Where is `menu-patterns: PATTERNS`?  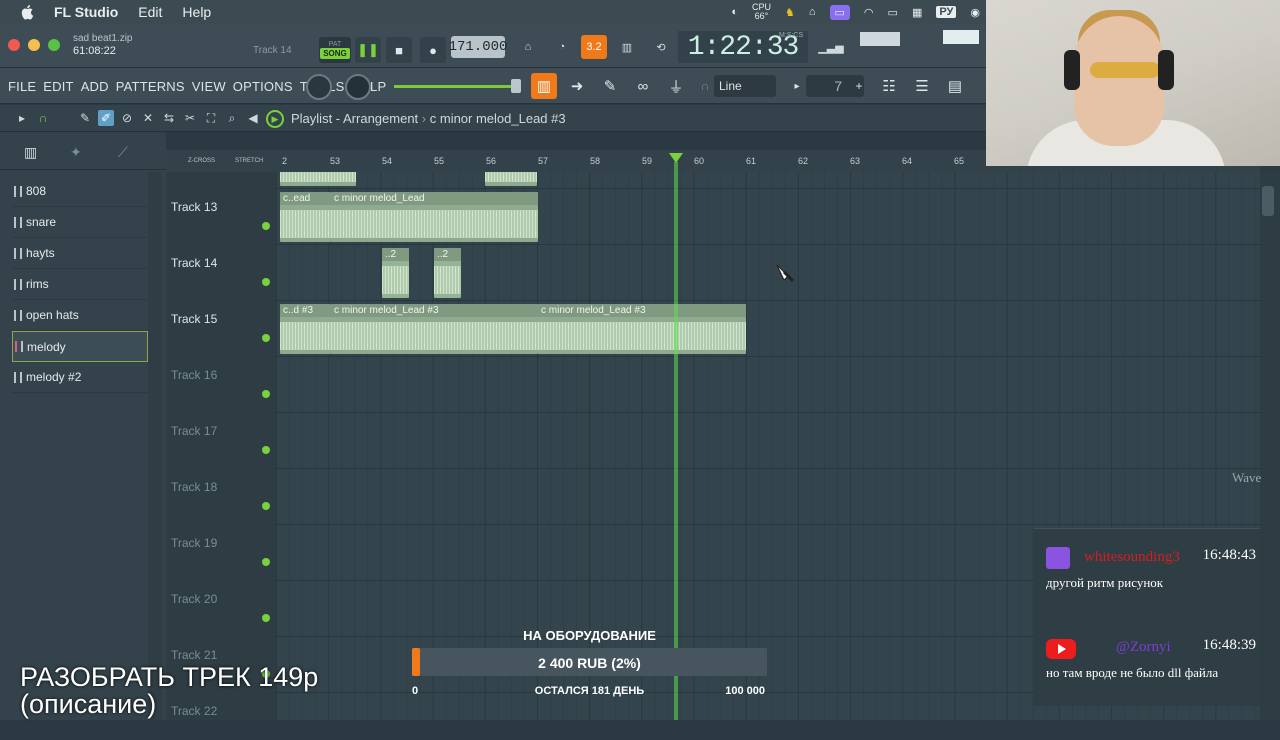 menu-patterns: PATTERNS is located at coordinates (150, 86).